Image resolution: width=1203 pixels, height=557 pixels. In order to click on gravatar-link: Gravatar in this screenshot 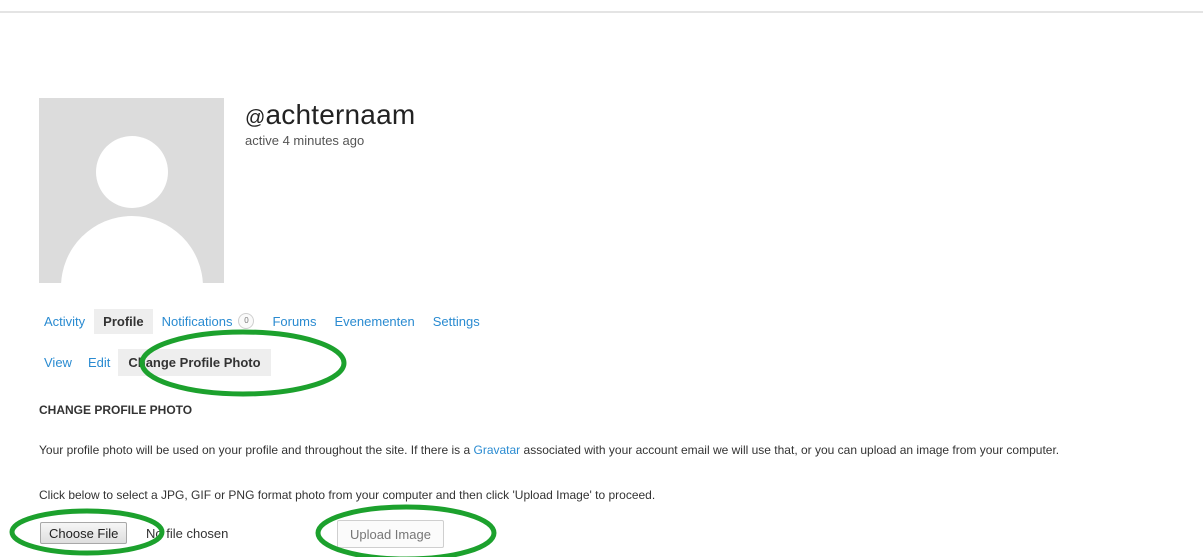, I will do `click(497, 450)`.